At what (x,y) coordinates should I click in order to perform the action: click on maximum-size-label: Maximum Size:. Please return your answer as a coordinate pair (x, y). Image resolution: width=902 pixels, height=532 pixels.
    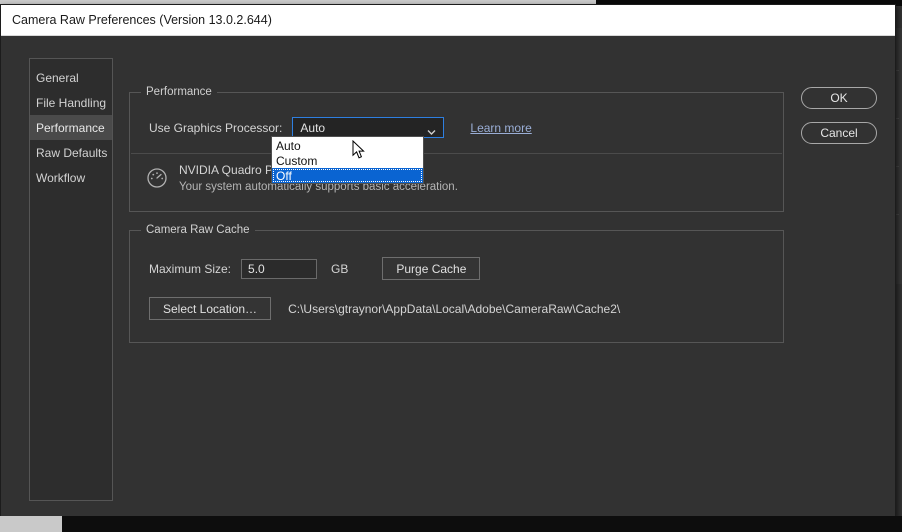
    Looking at the image, I should click on (190, 268).